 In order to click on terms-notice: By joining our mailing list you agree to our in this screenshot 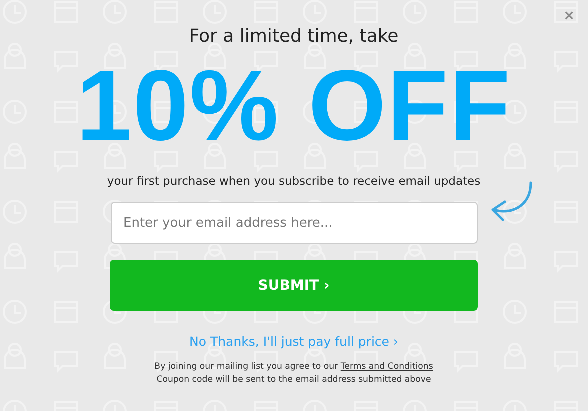, I will do `click(246, 367)`.